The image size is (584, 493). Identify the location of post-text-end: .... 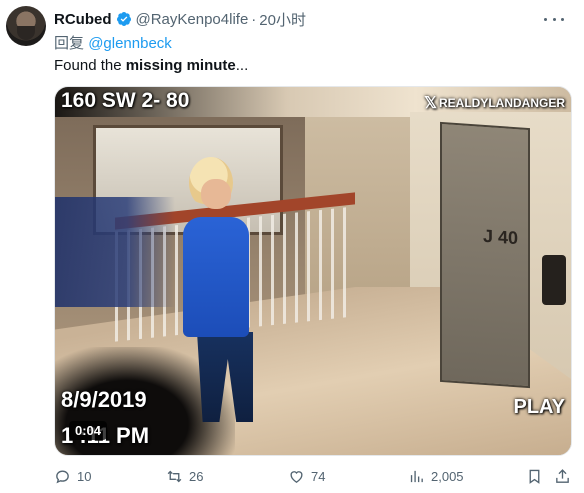
(242, 65).